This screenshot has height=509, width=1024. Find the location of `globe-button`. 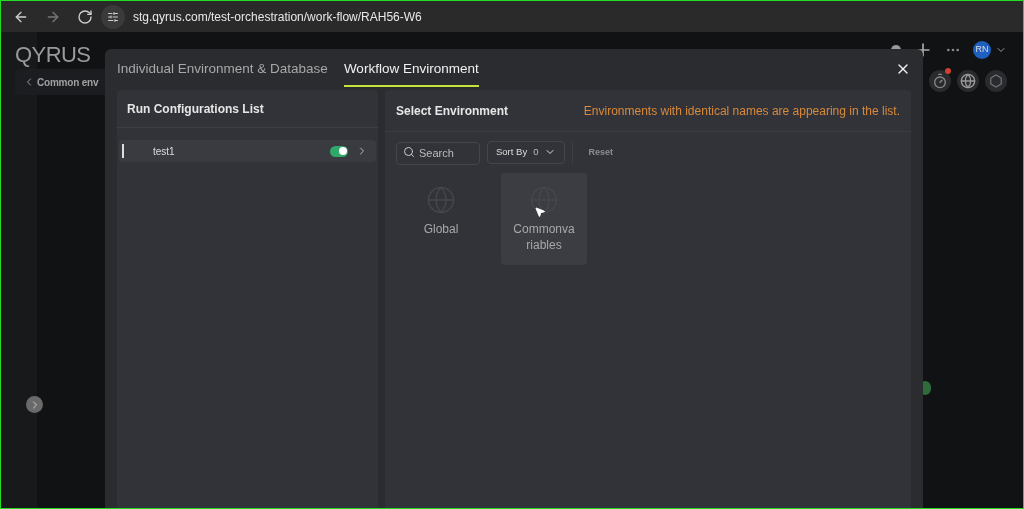

globe-button is located at coordinates (968, 81).